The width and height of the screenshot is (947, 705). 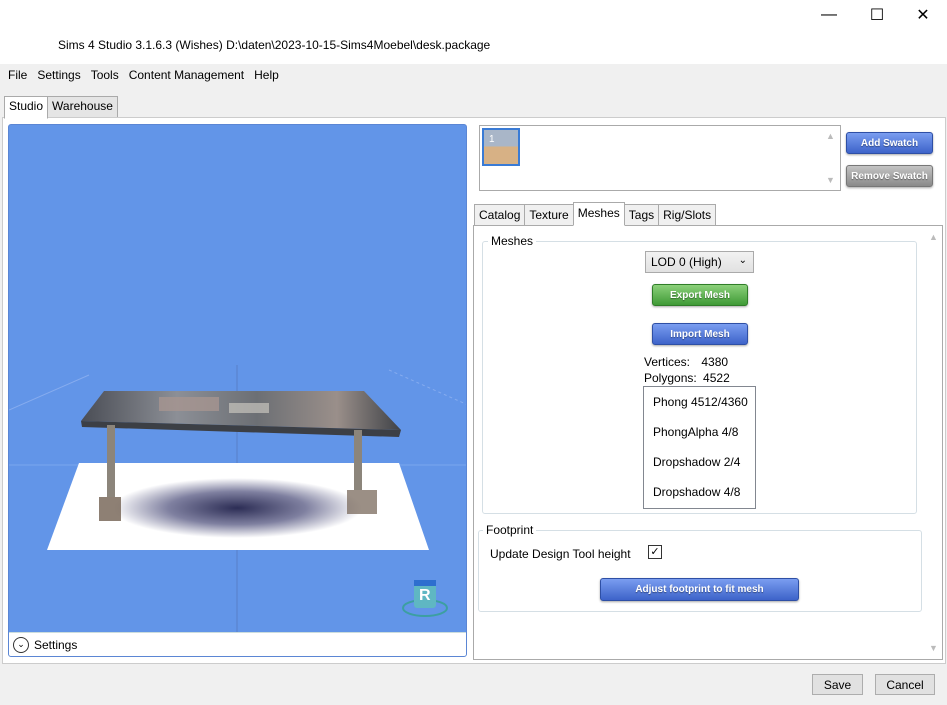 I want to click on tab-rig-slots: Rig/Slots, so click(x=687, y=215).